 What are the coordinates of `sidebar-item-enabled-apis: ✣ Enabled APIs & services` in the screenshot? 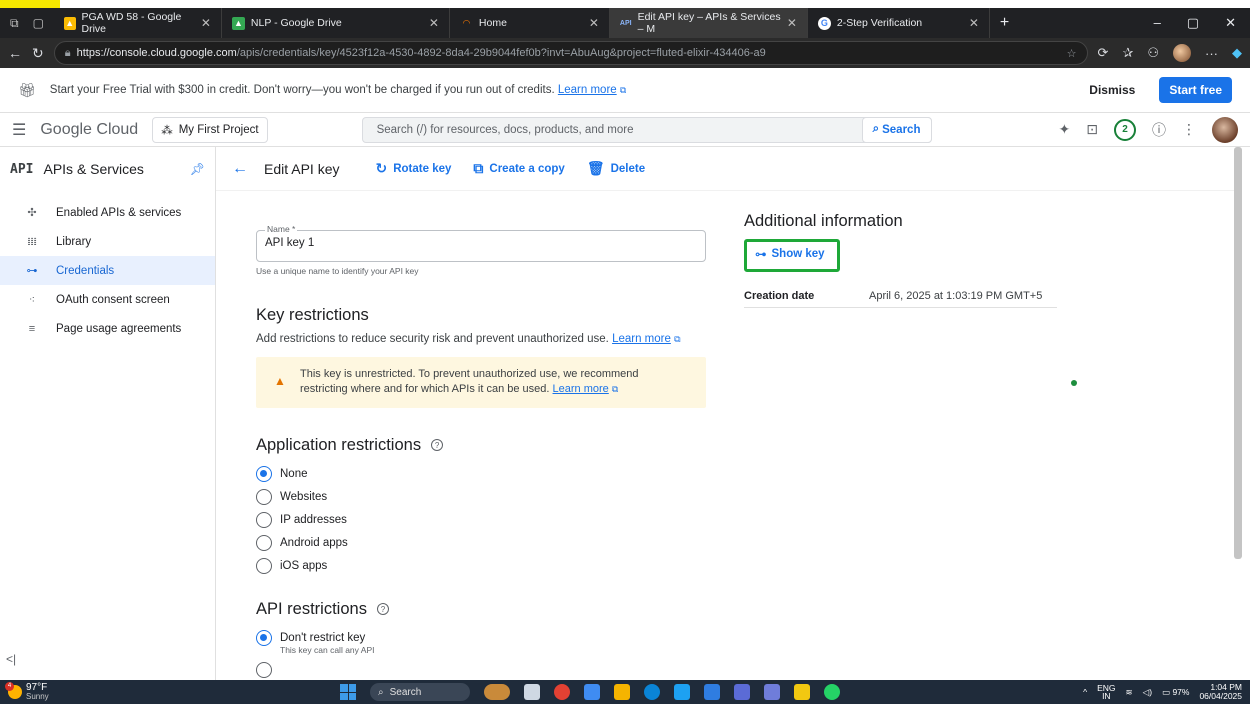 It's located at (107, 212).